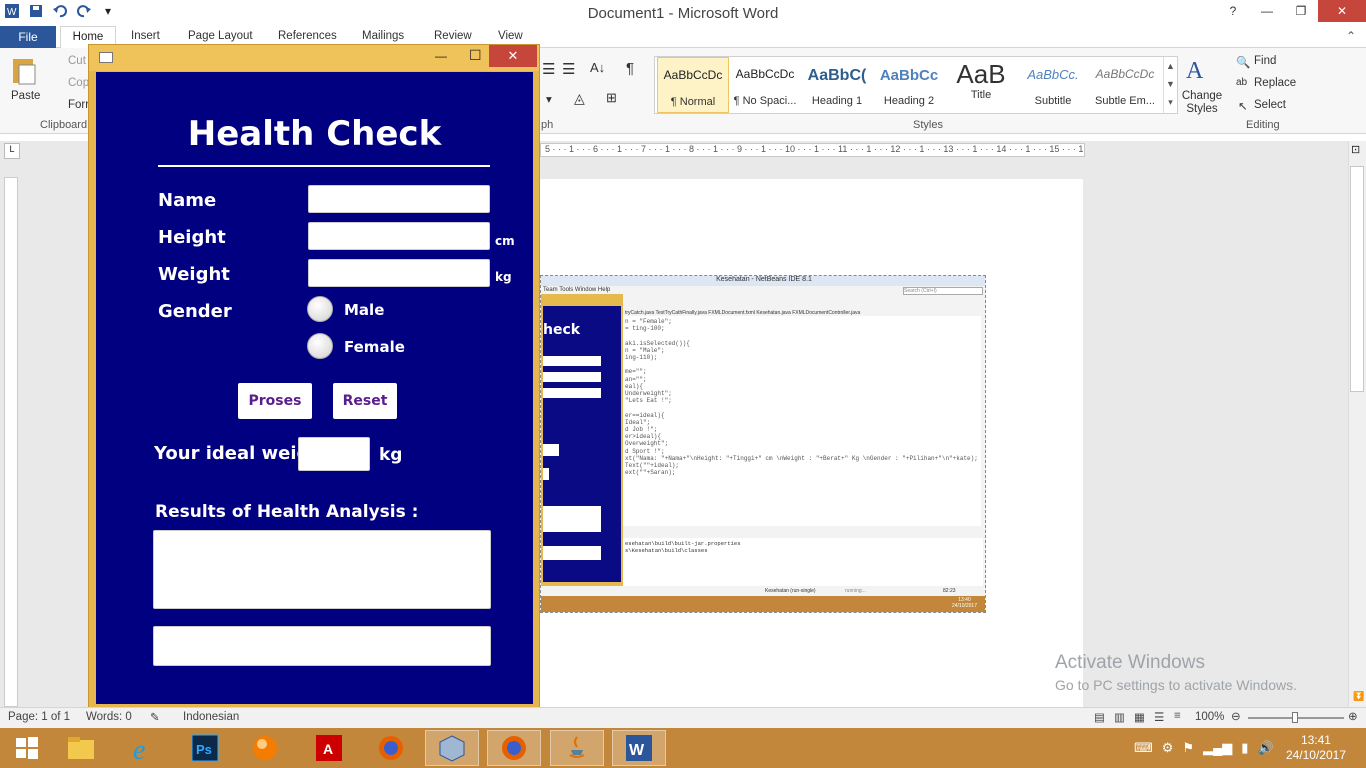  I want to click on java-icon, so click(577, 748).